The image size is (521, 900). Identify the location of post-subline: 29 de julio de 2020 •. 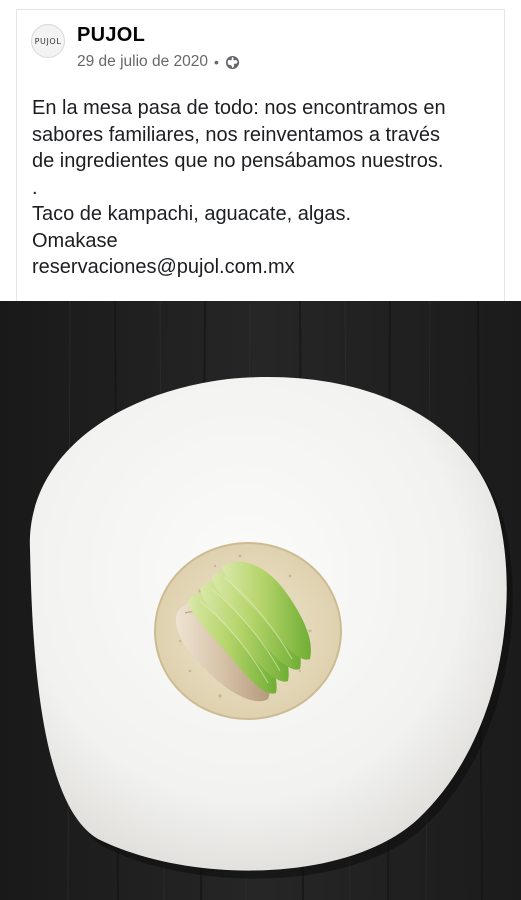
(158, 62).